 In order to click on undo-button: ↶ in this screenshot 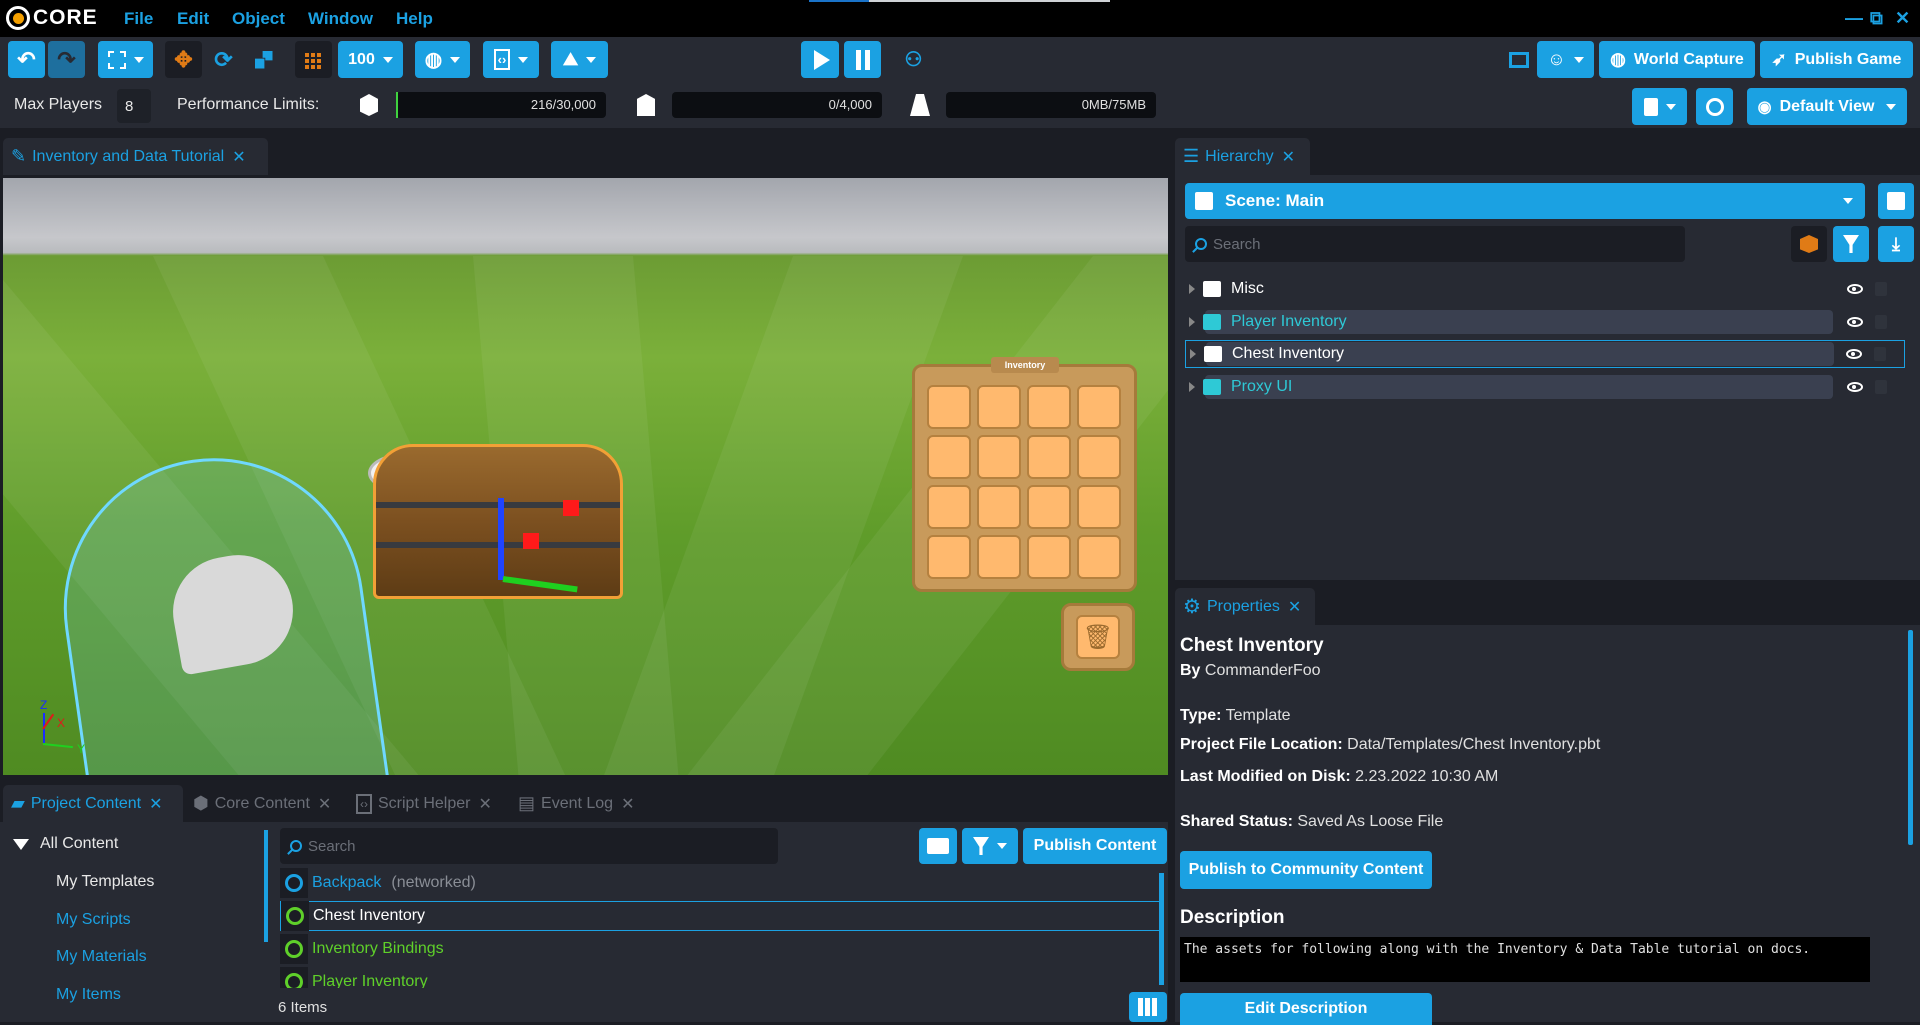, I will do `click(26, 59)`.